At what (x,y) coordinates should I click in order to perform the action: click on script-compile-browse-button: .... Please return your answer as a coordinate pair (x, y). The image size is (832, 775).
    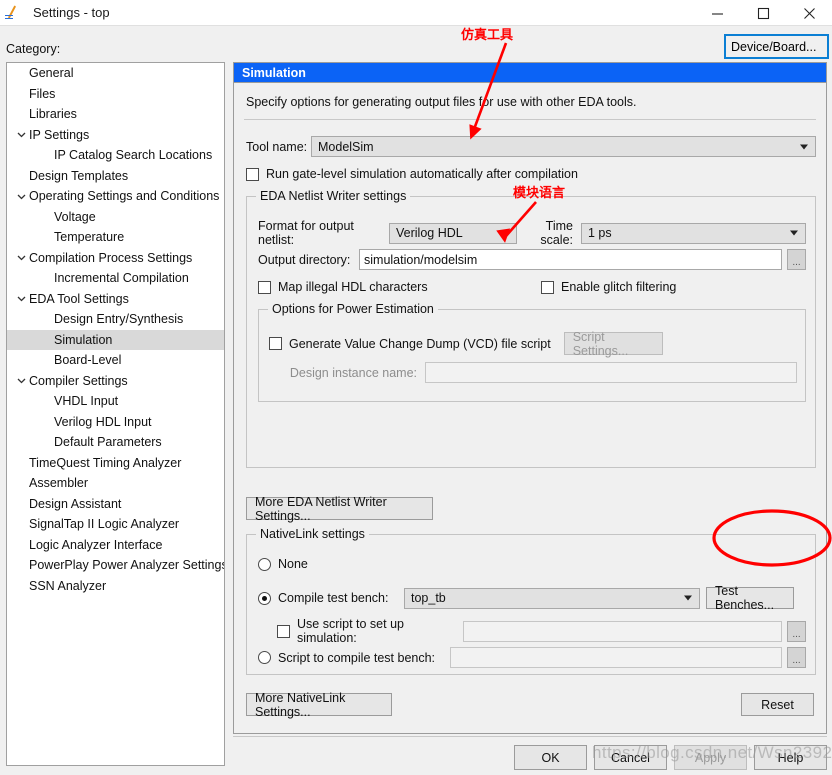
    Looking at the image, I should click on (796, 657).